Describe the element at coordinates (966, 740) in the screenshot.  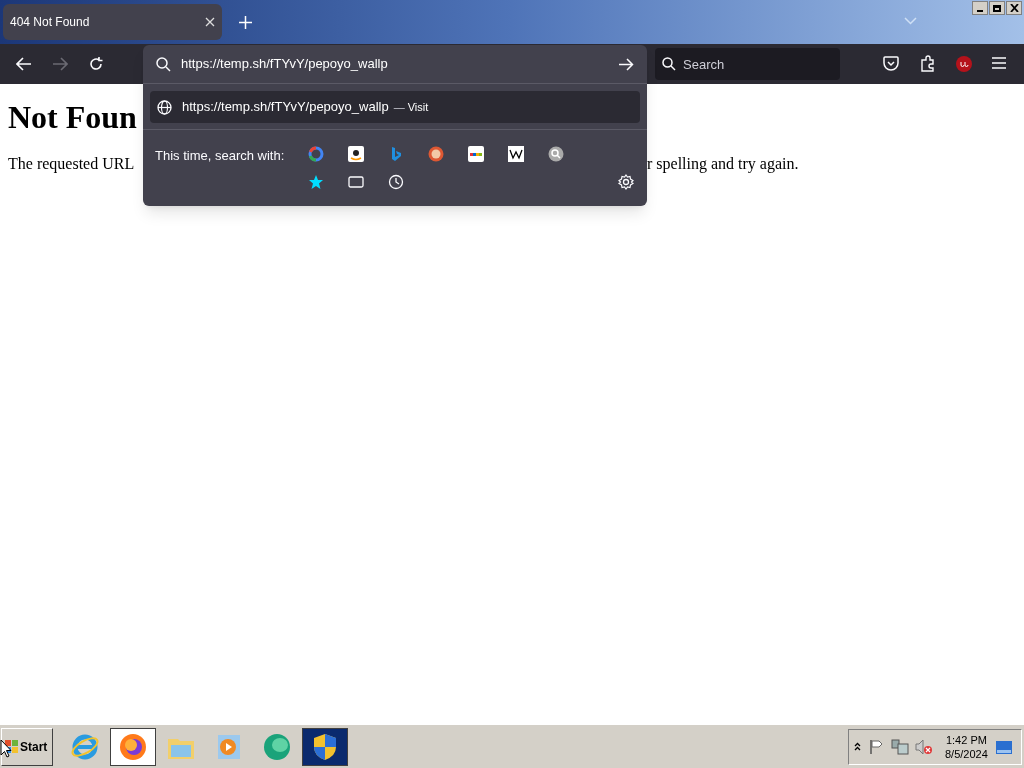
I see `clock-time: 1:42 PM` at that location.